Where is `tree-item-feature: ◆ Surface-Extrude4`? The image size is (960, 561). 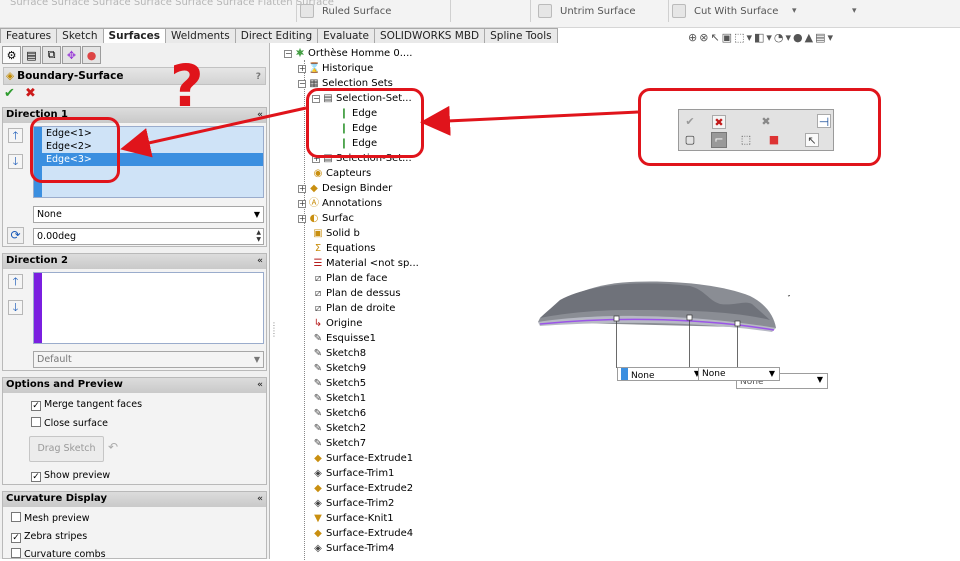
tree-item-feature: ◆ Surface-Extrude4 is located at coordinates (362, 533).